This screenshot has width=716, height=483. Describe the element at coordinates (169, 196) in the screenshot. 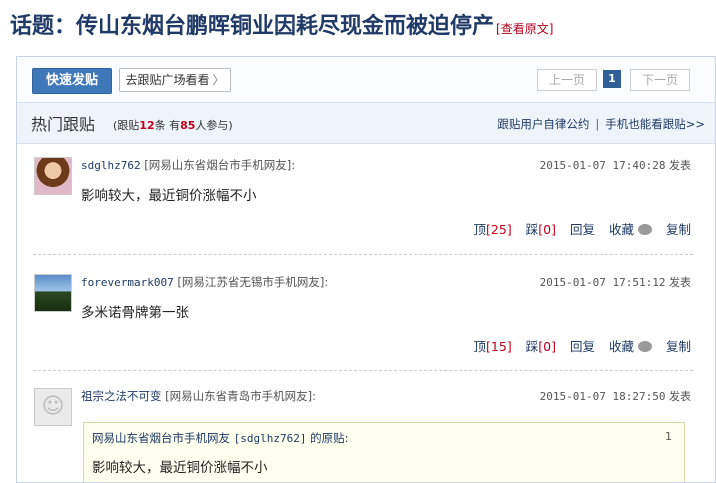

I see `comment-content: 影响较大，最近铜价涨幅不小` at that location.